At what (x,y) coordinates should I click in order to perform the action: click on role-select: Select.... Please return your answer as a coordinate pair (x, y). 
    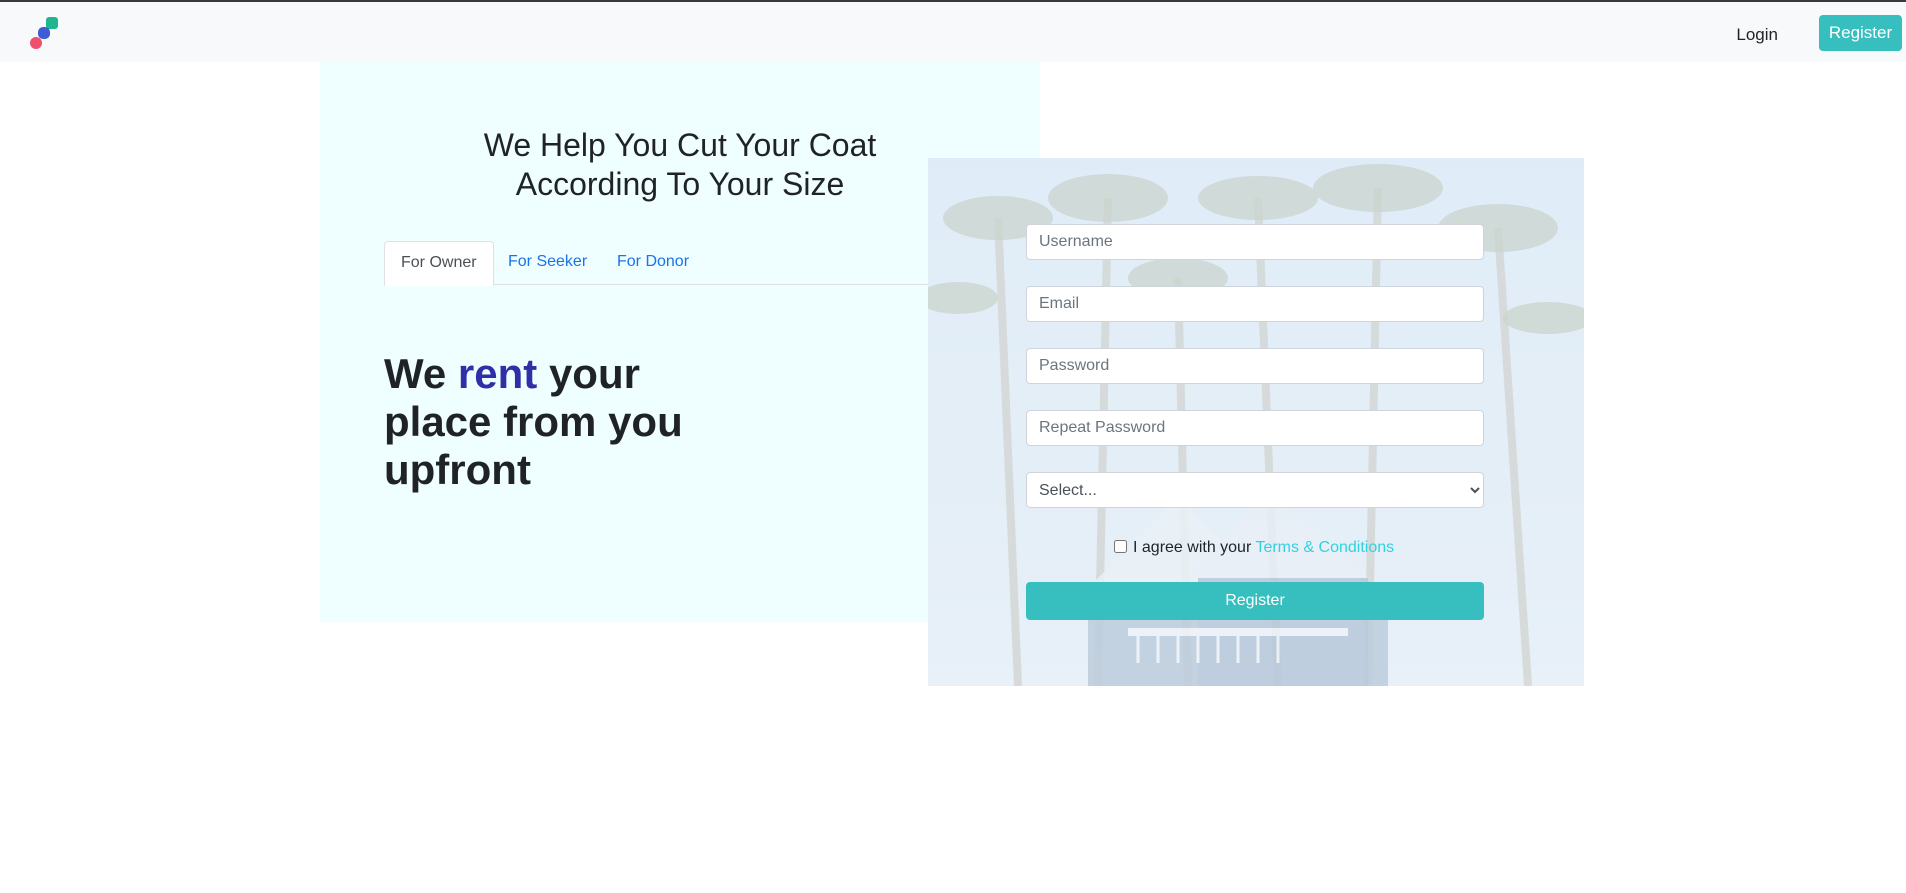
    Looking at the image, I should click on (1255, 490).